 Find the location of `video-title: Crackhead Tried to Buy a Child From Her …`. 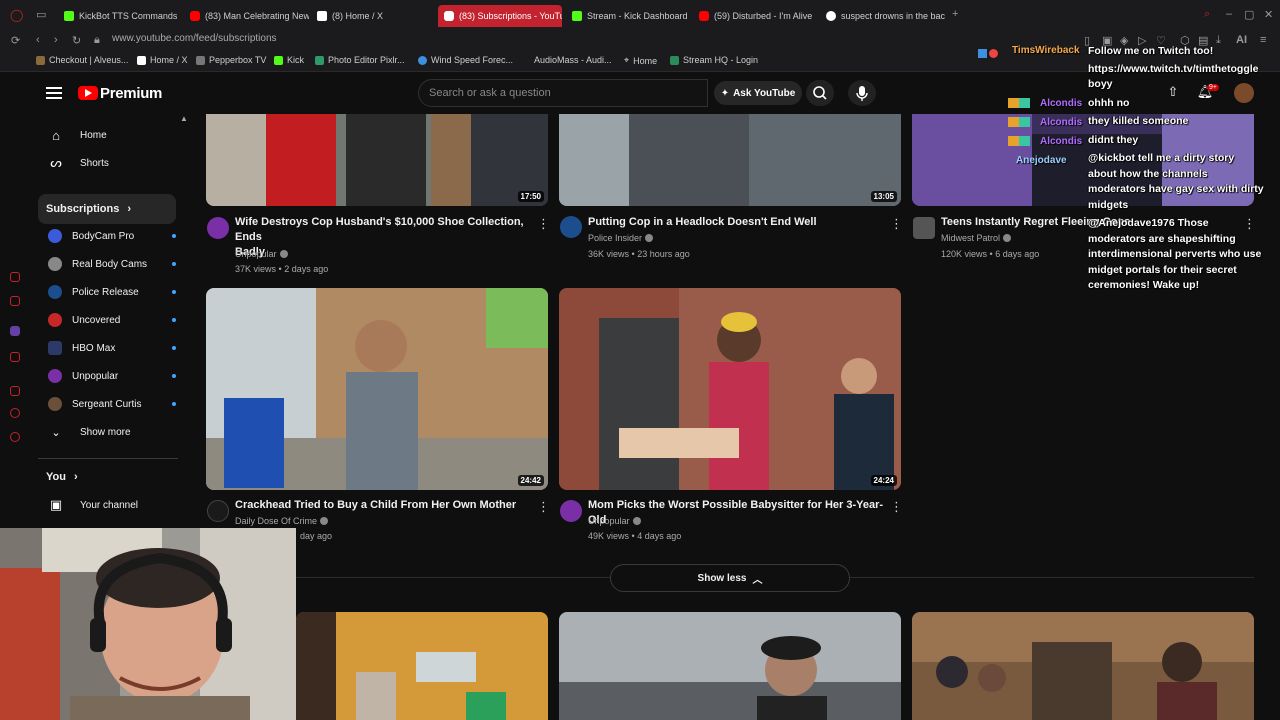

video-title: Crackhead Tried to Buy a Child From Her … is located at coordinates (385, 505).